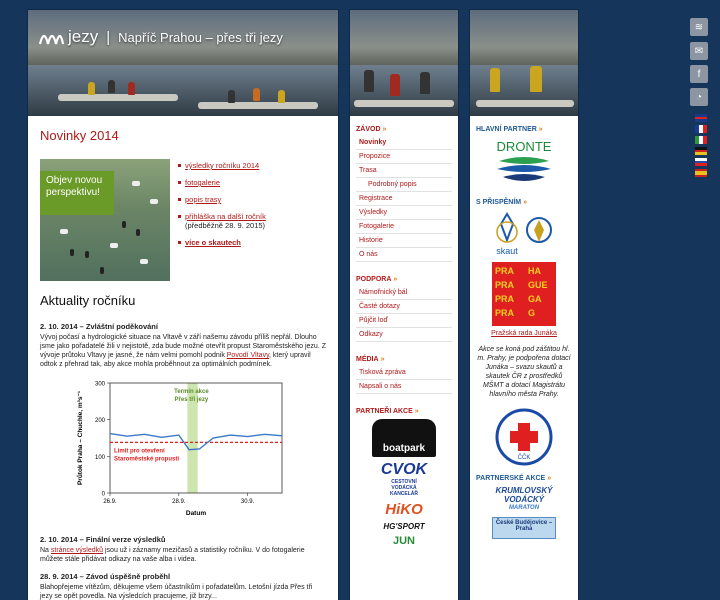  What do you see at coordinates (404, 255) in the screenshot?
I see `nav-item: O nás` at bounding box center [404, 255].